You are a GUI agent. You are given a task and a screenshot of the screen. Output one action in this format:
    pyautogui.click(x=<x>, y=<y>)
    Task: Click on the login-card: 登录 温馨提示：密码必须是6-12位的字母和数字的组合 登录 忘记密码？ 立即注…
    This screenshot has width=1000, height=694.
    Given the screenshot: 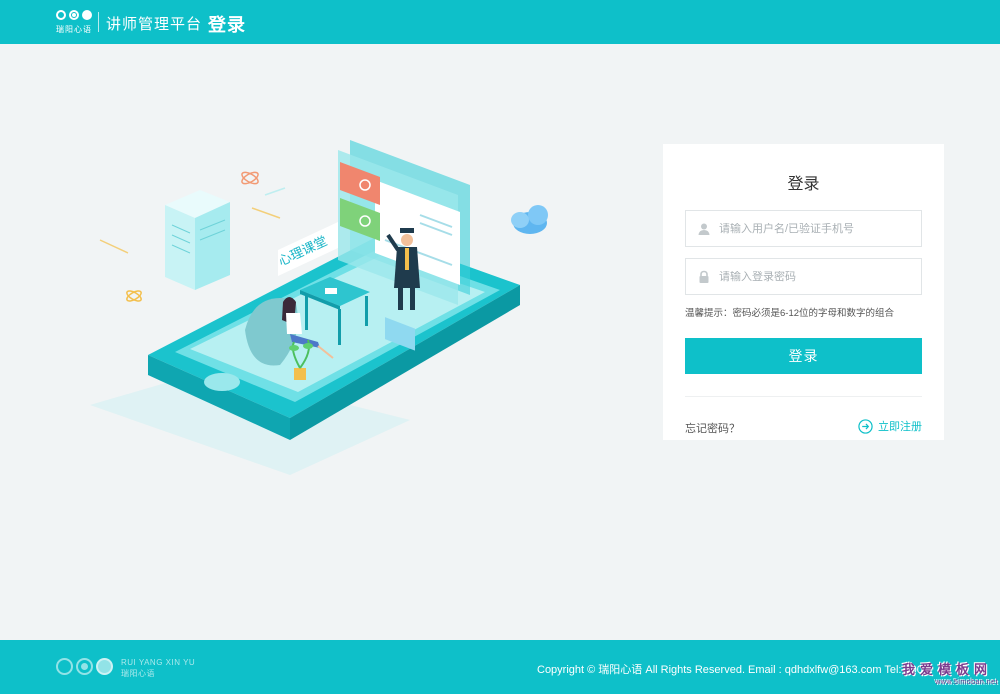 What is the action you would take?
    pyautogui.click(x=803, y=292)
    